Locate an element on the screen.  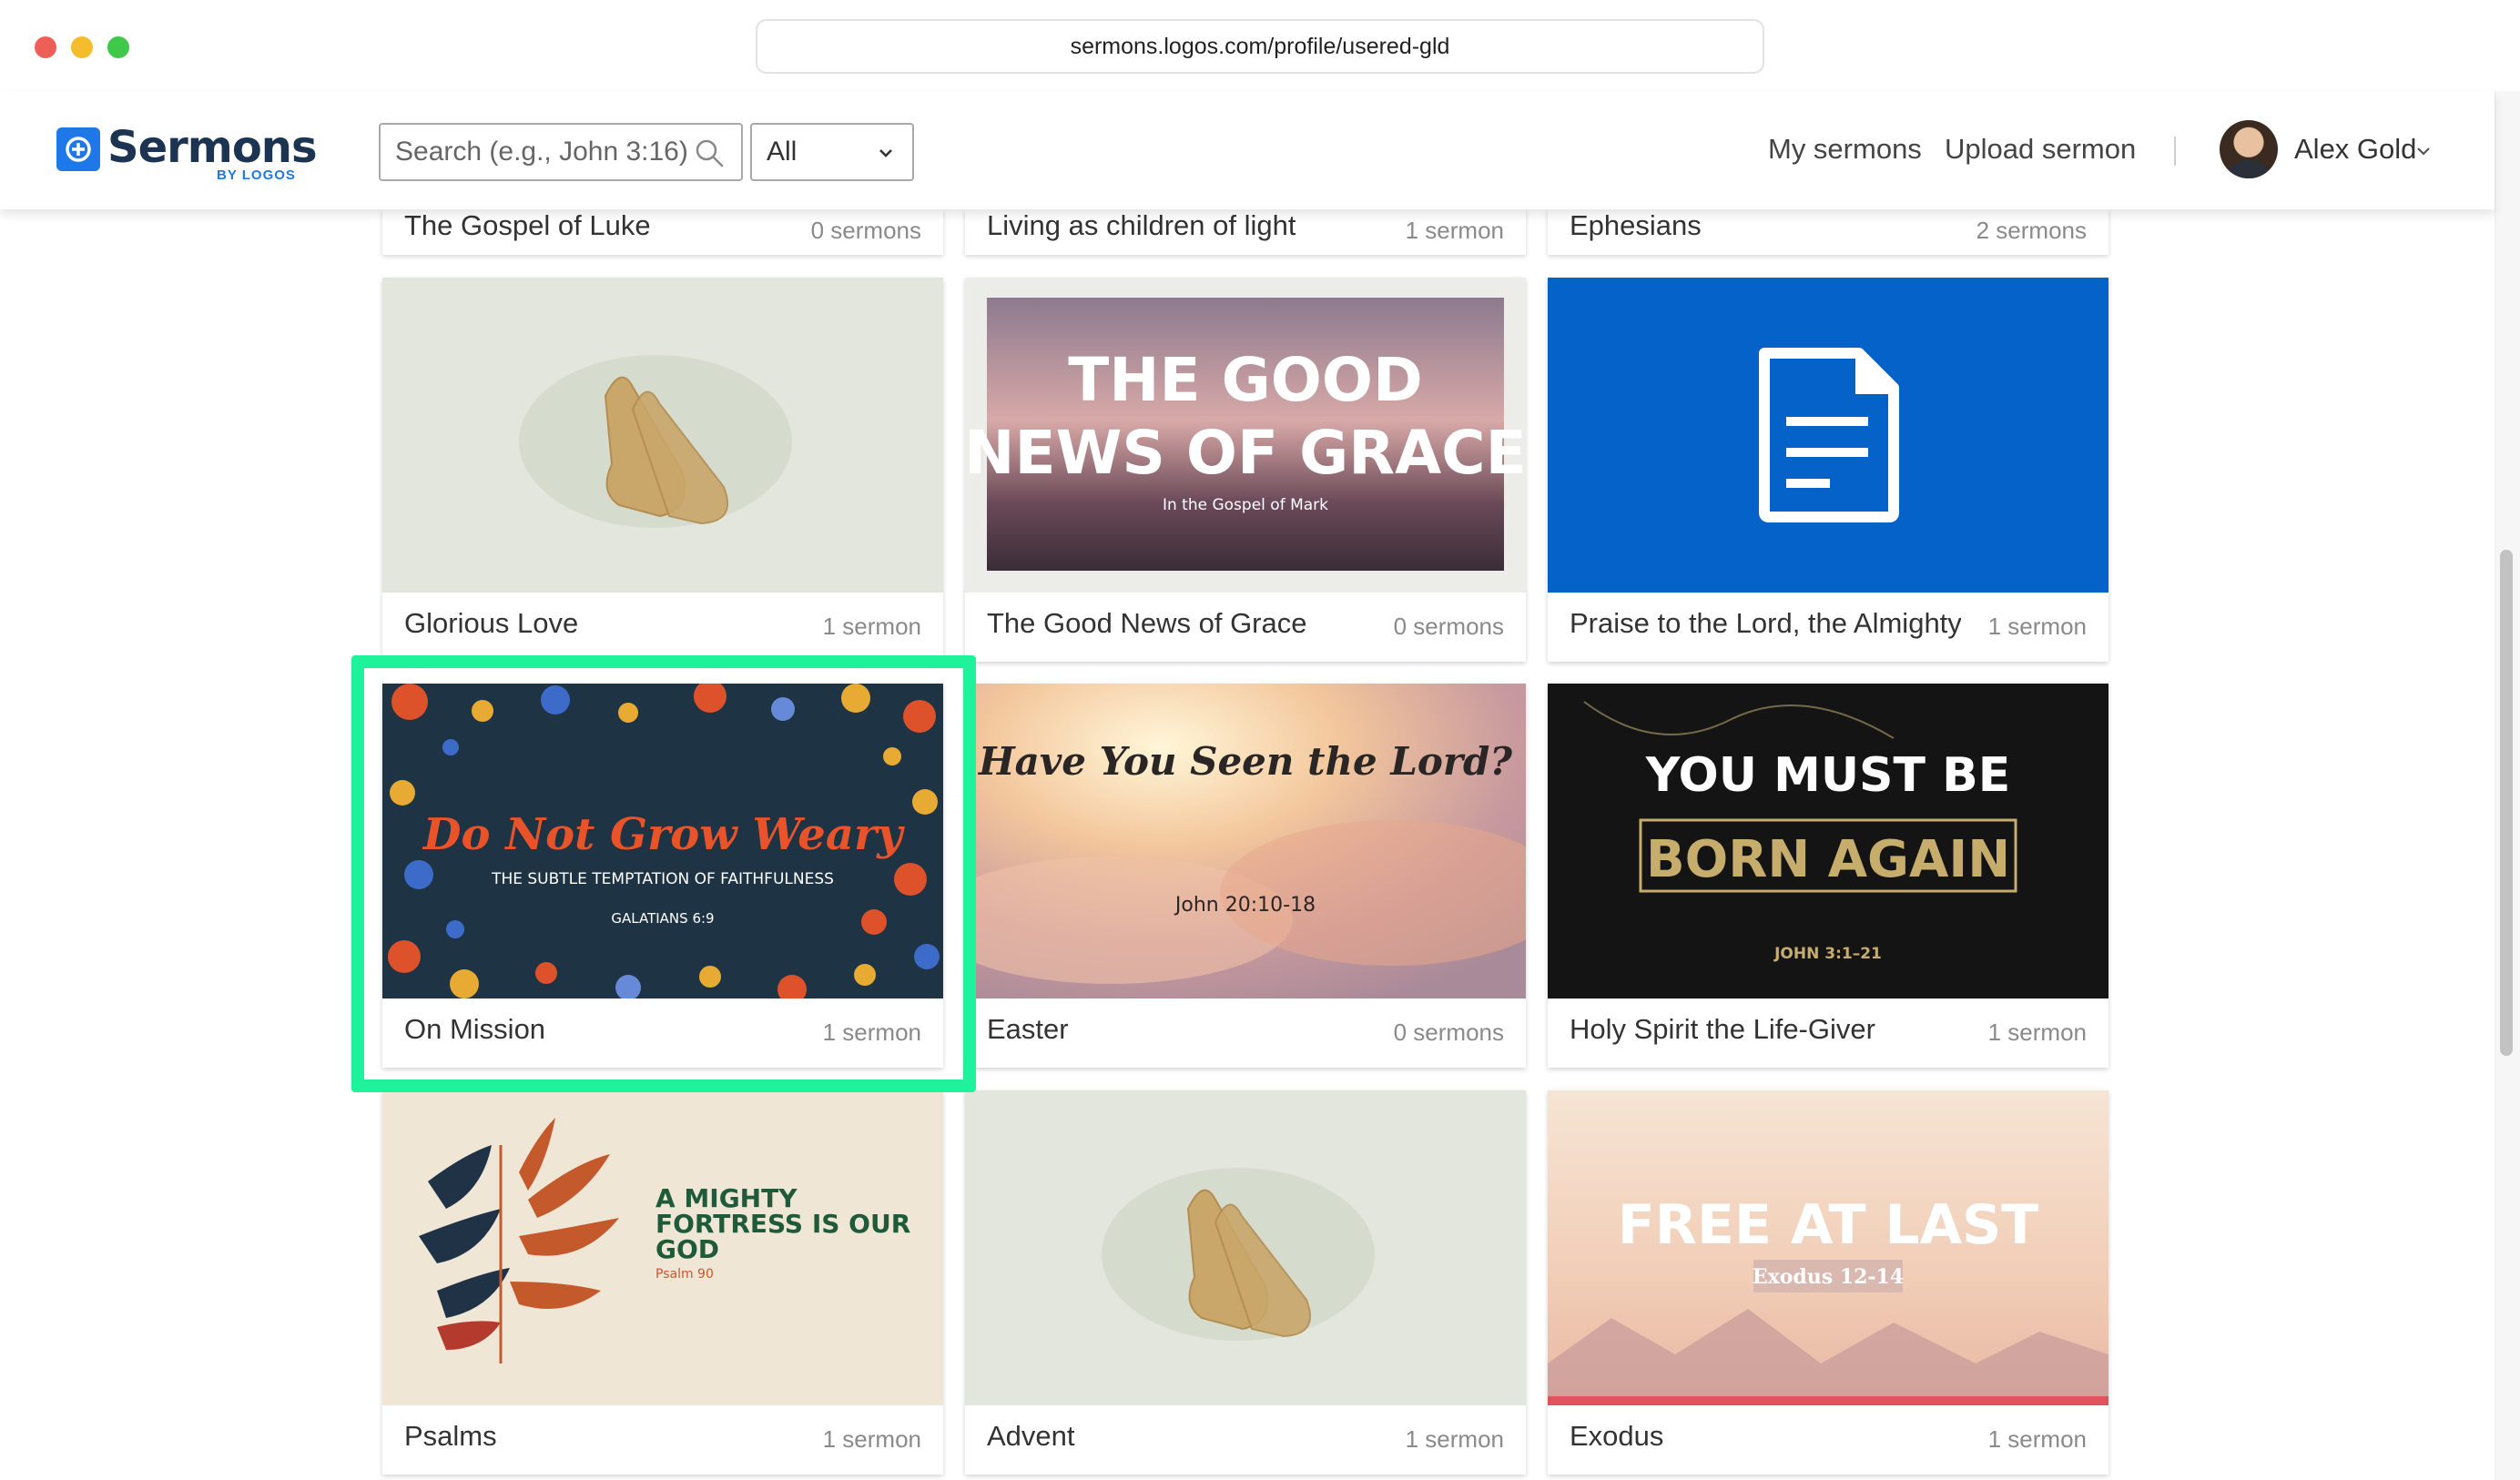
search-icon is located at coordinates (709, 152).